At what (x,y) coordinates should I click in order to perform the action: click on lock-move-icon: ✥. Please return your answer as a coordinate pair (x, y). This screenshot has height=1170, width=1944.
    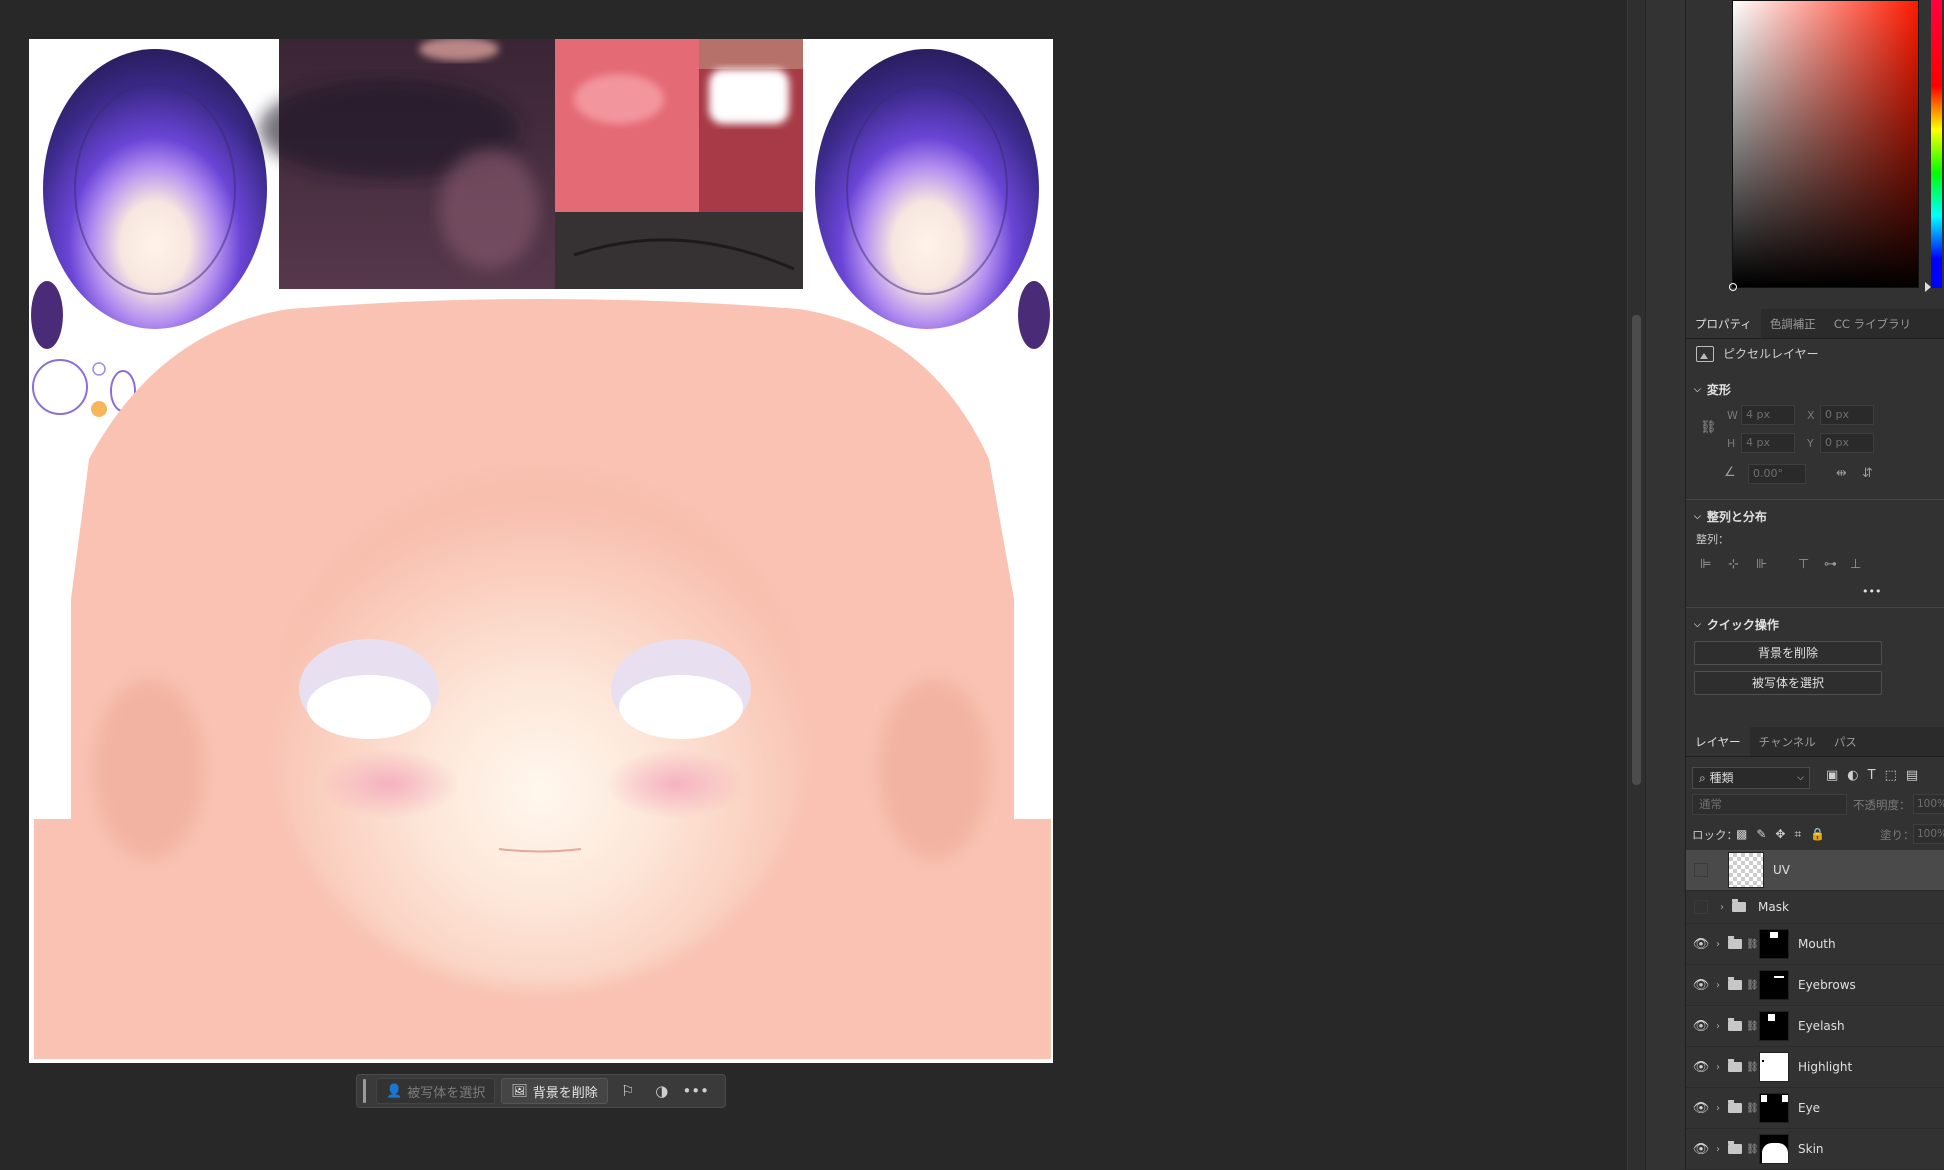
    Looking at the image, I should click on (1780, 834).